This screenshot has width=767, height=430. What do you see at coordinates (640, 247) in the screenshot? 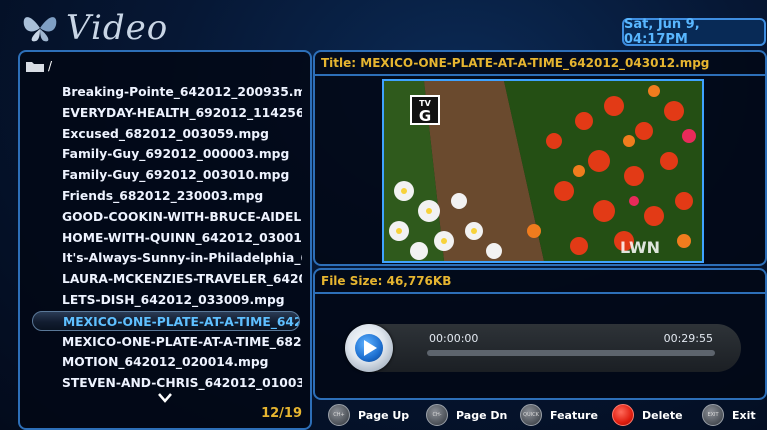
I see `channel-watermark: LWN` at bounding box center [640, 247].